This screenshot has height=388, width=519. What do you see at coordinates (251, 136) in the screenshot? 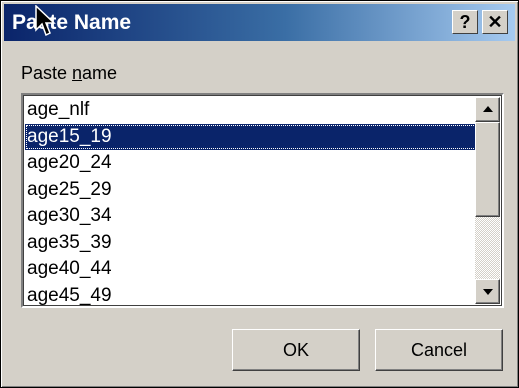
I see `list-item: age15_19` at bounding box center [251, 136].